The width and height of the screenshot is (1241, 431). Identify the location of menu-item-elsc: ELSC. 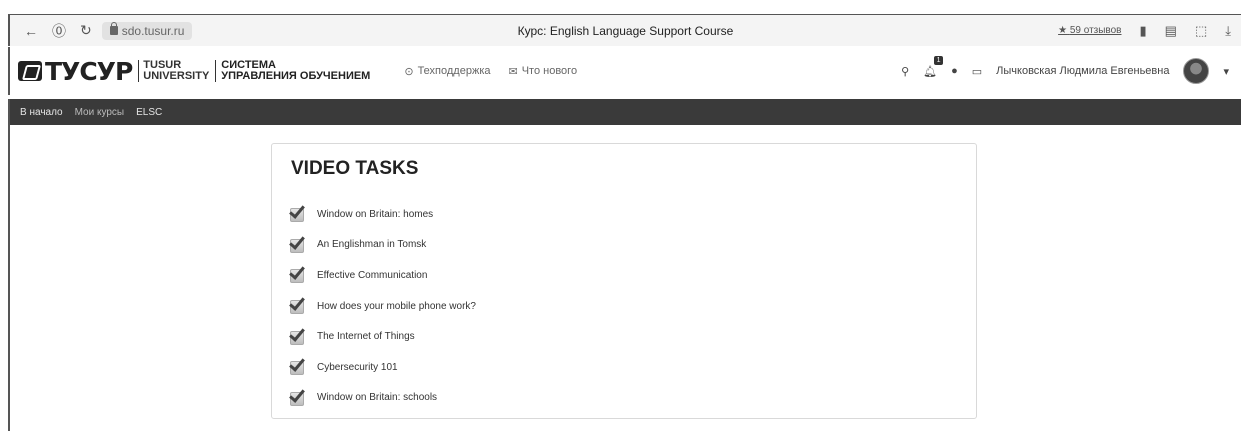
(149, 112).